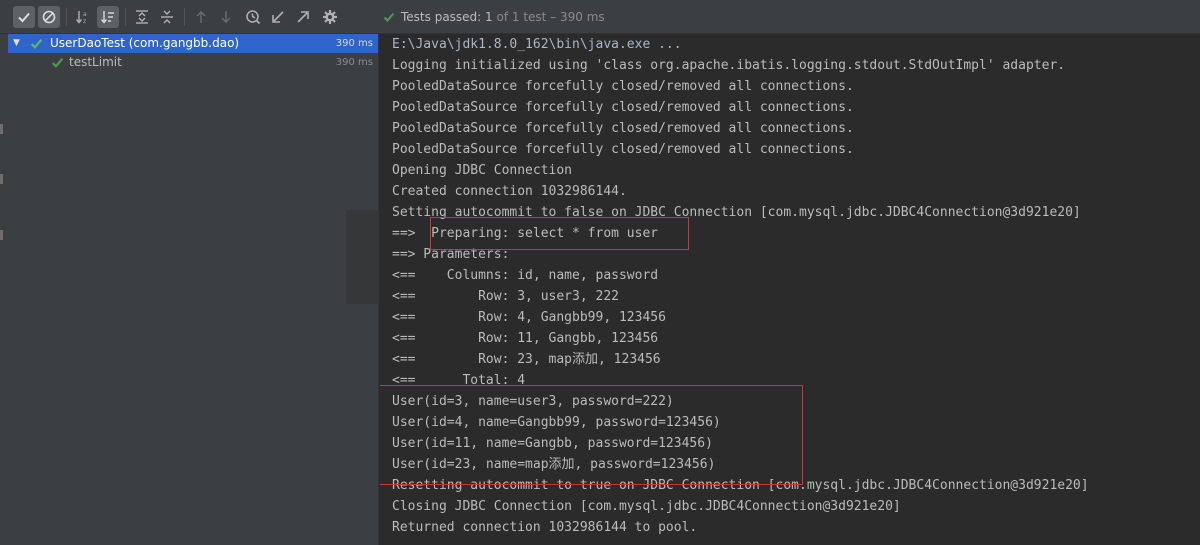 This screenshot has width=1200, height=545. What do you see at coordinates (529, 317) in the screenshot?
I see `console-line: <== Row: 4, Gangbb99, 123456` at bounding box center [529, 317].